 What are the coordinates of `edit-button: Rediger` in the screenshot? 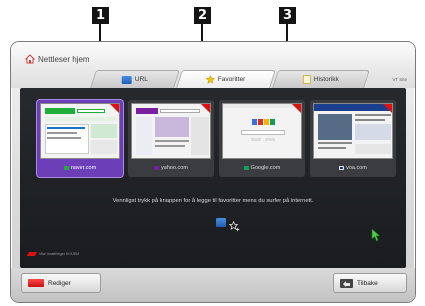 It's located at (61, 283).